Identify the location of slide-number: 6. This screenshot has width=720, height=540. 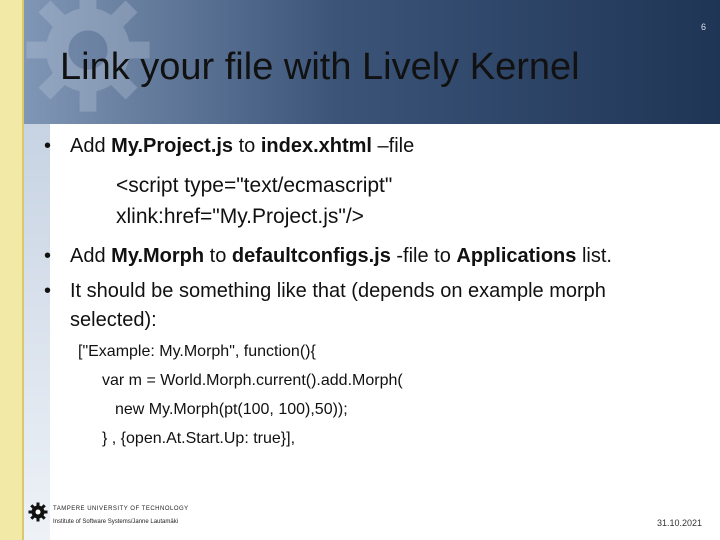
(703, 27).